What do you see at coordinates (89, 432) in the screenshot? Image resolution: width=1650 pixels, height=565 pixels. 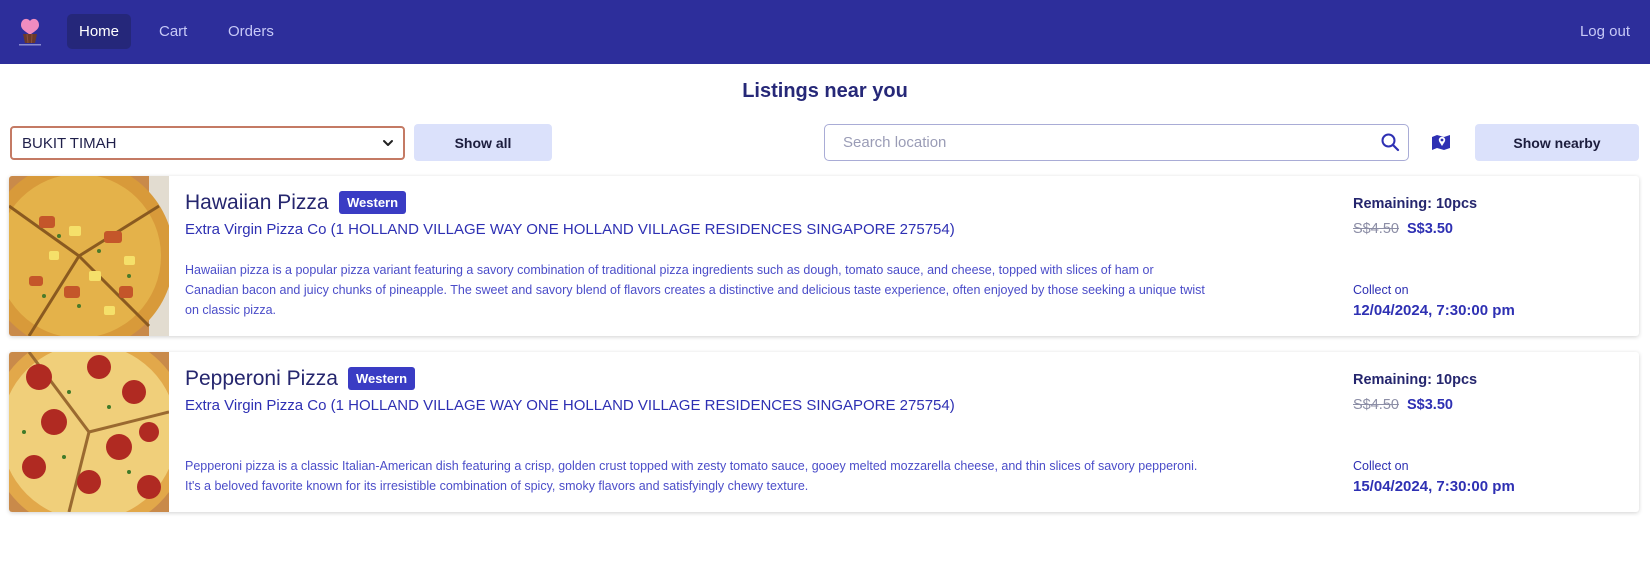 I see `pepperoni-pizza-image` at bounding box center [89, 432].